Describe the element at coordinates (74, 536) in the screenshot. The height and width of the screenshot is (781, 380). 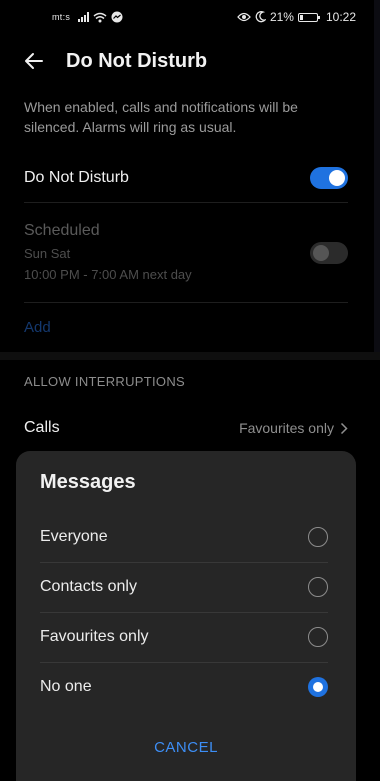
I see `option-label: Everyone` at that location.